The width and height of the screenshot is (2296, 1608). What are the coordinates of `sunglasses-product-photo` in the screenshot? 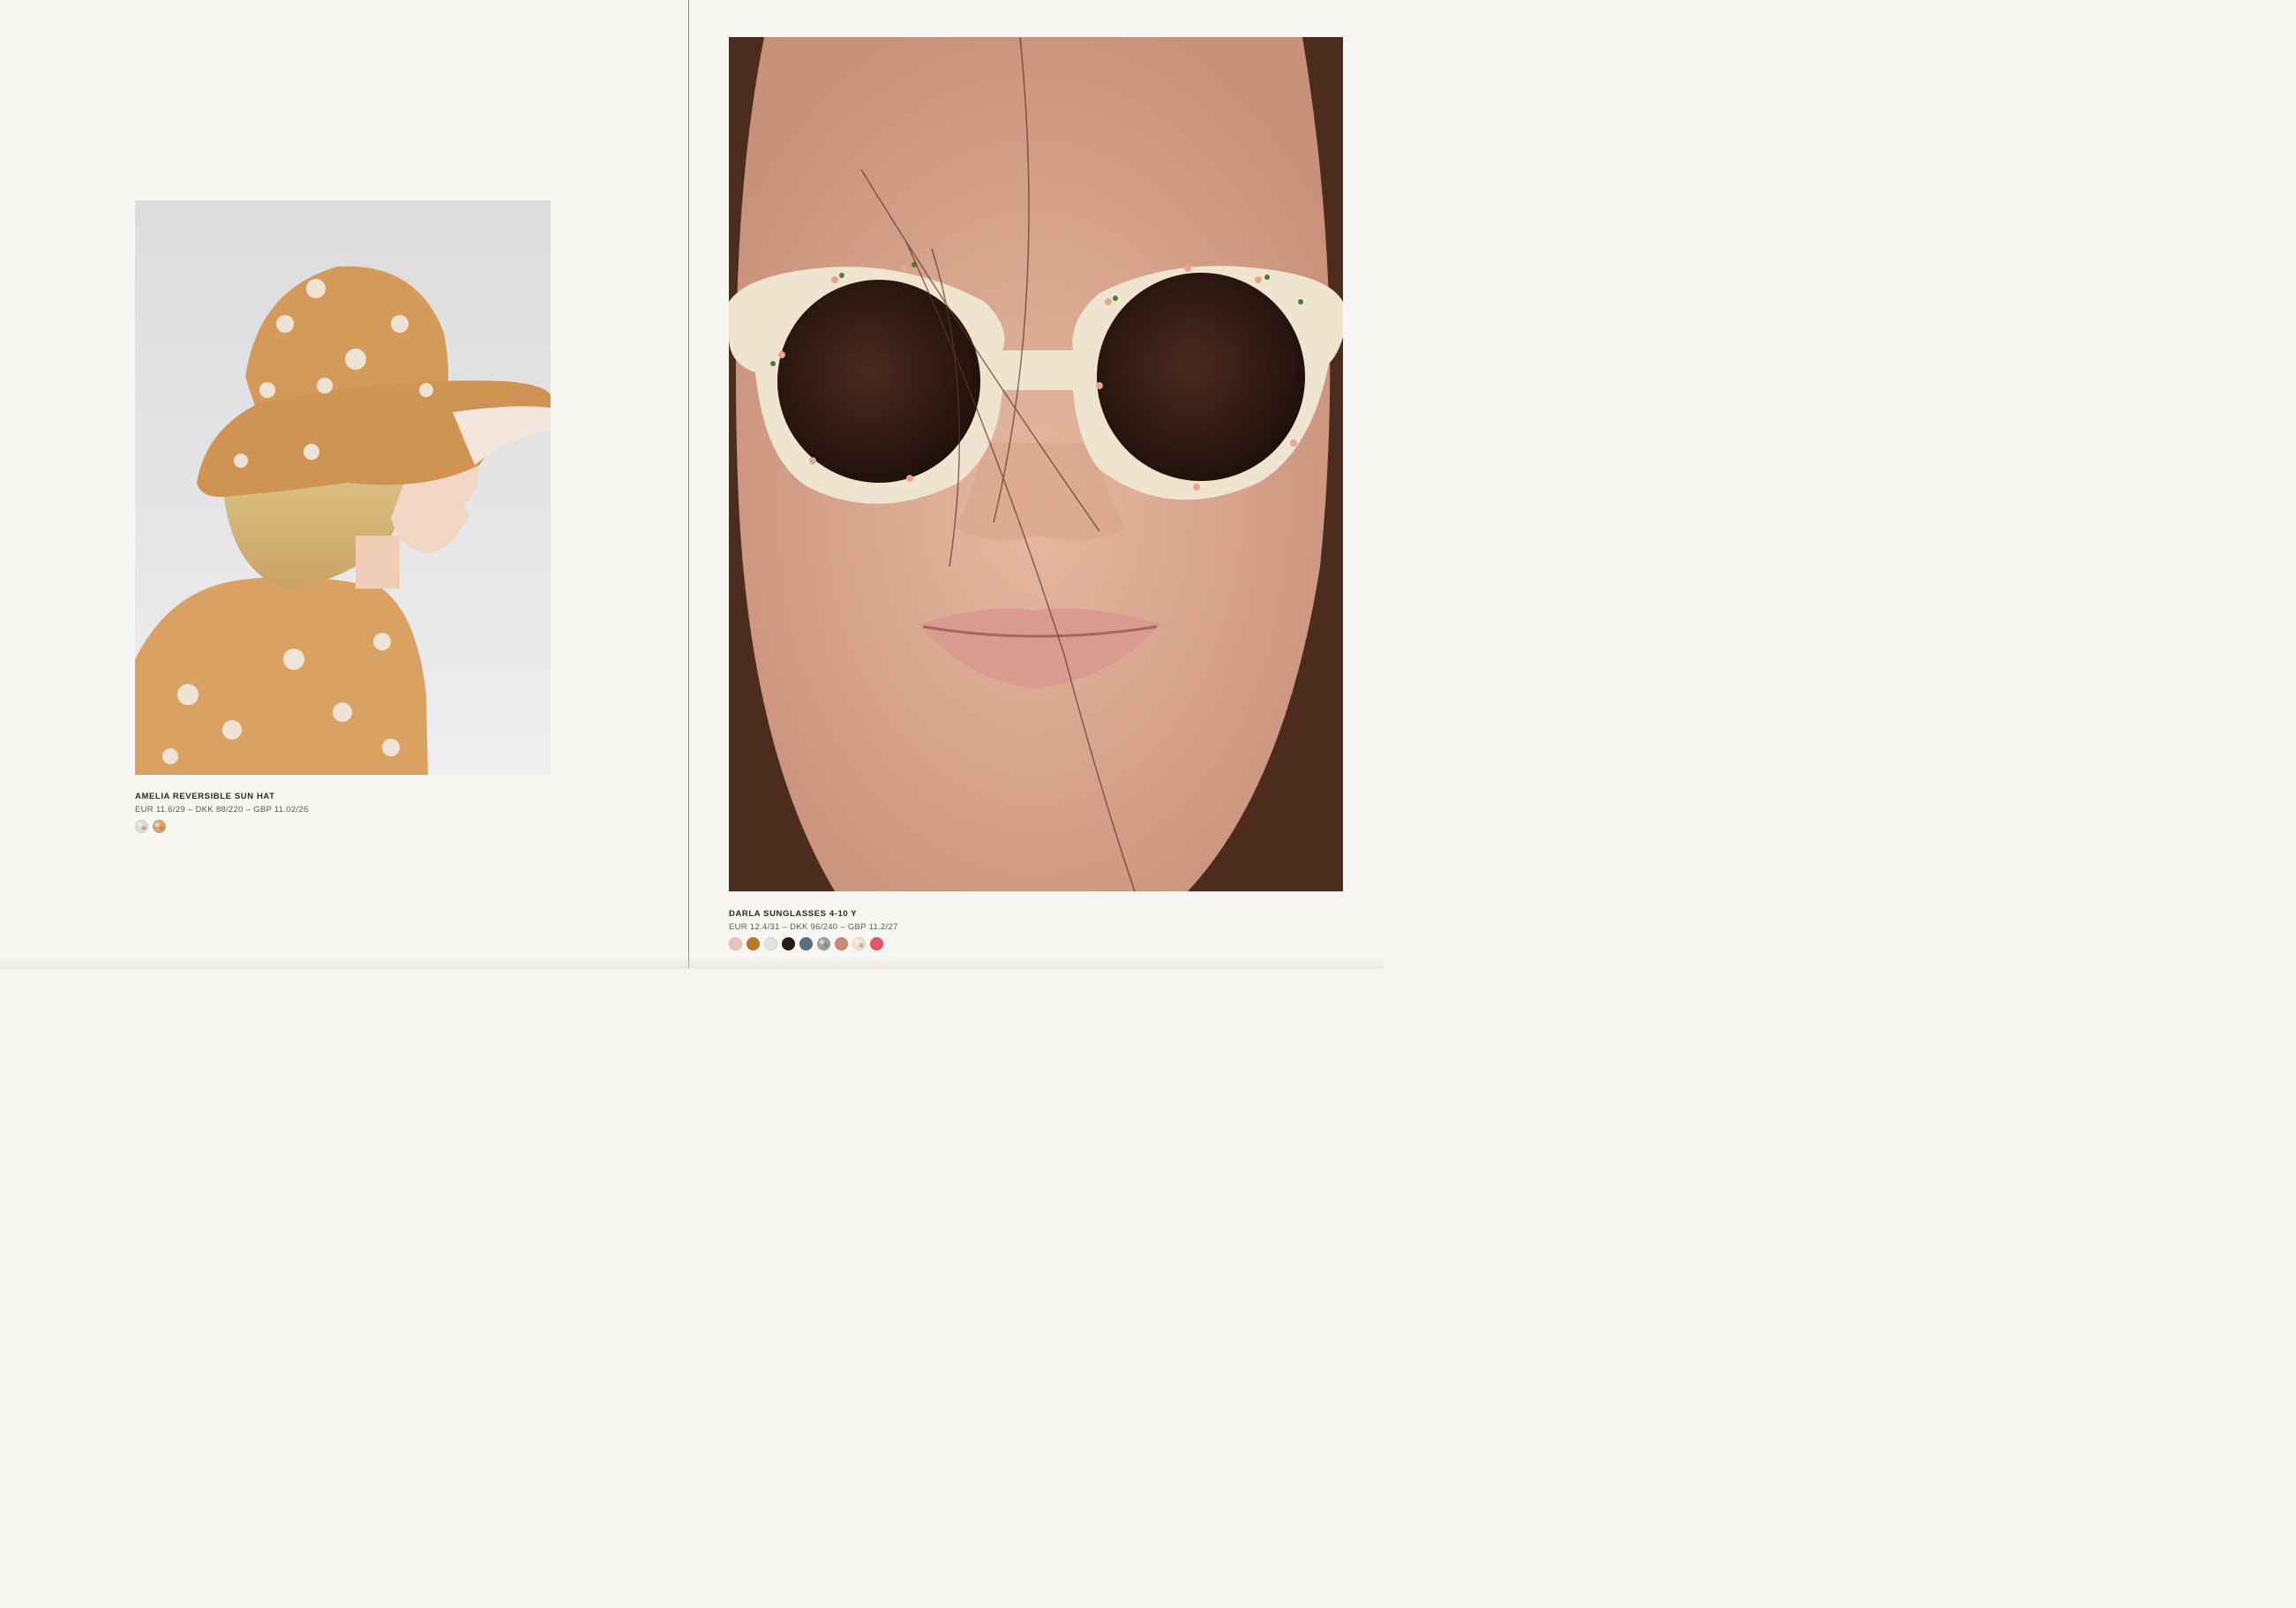 It's located at (1036, 464).